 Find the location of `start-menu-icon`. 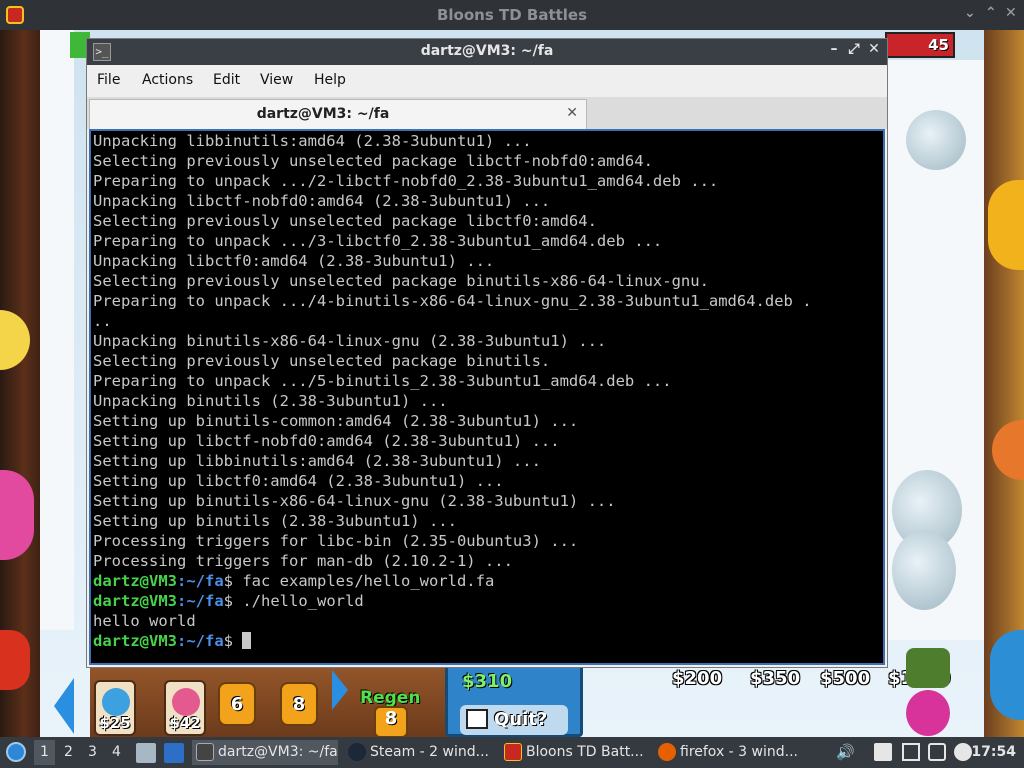

start-menu-icon is located at coordinates (16, 752).